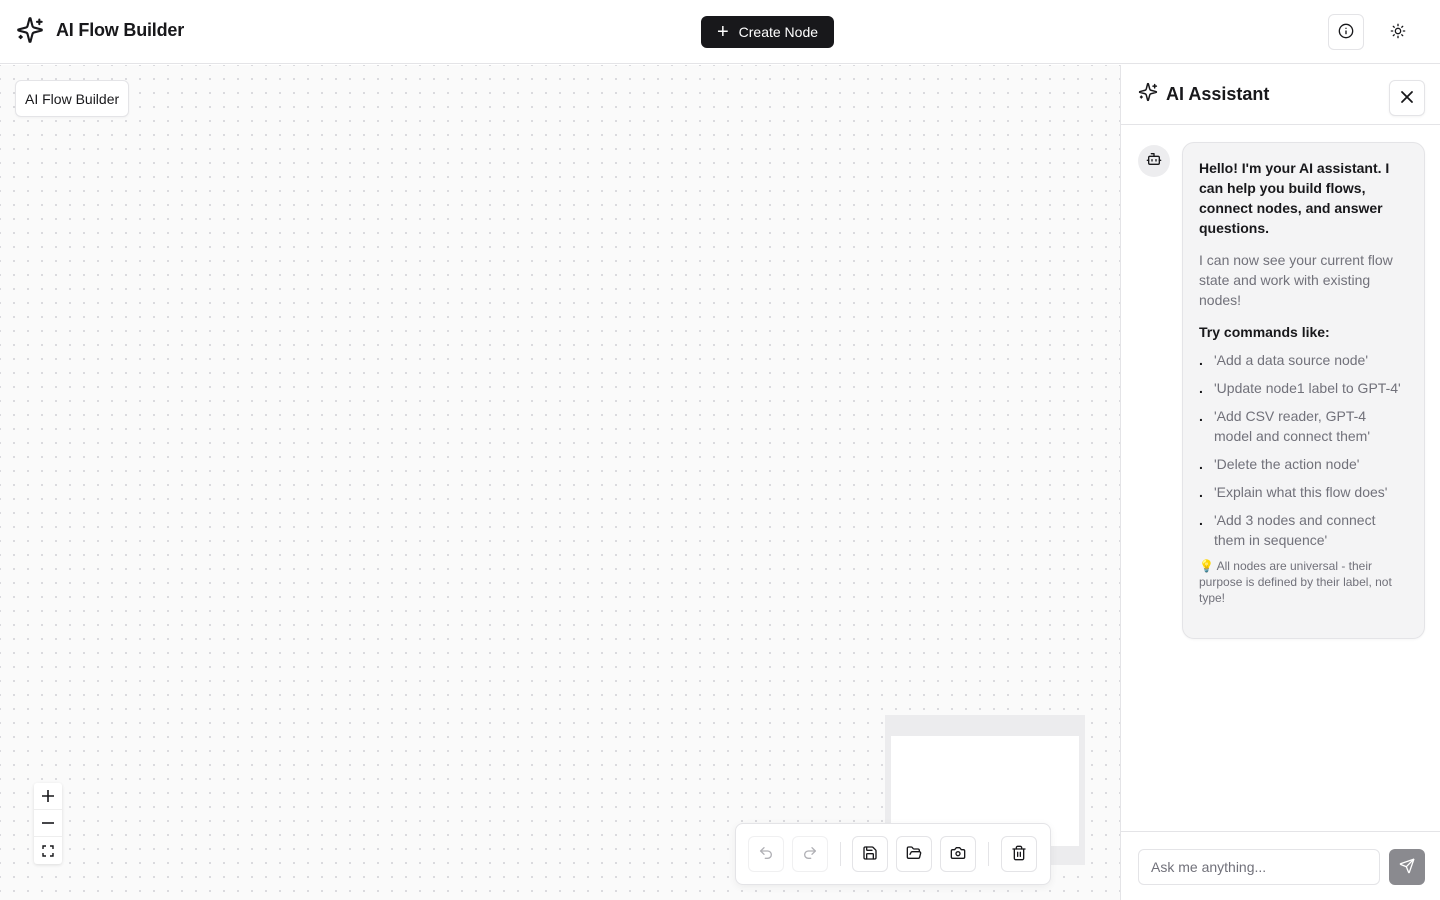  Describe the element at coordinates (778, 32) in the screenshot. I see `create-node-label: Create Node` at that location.